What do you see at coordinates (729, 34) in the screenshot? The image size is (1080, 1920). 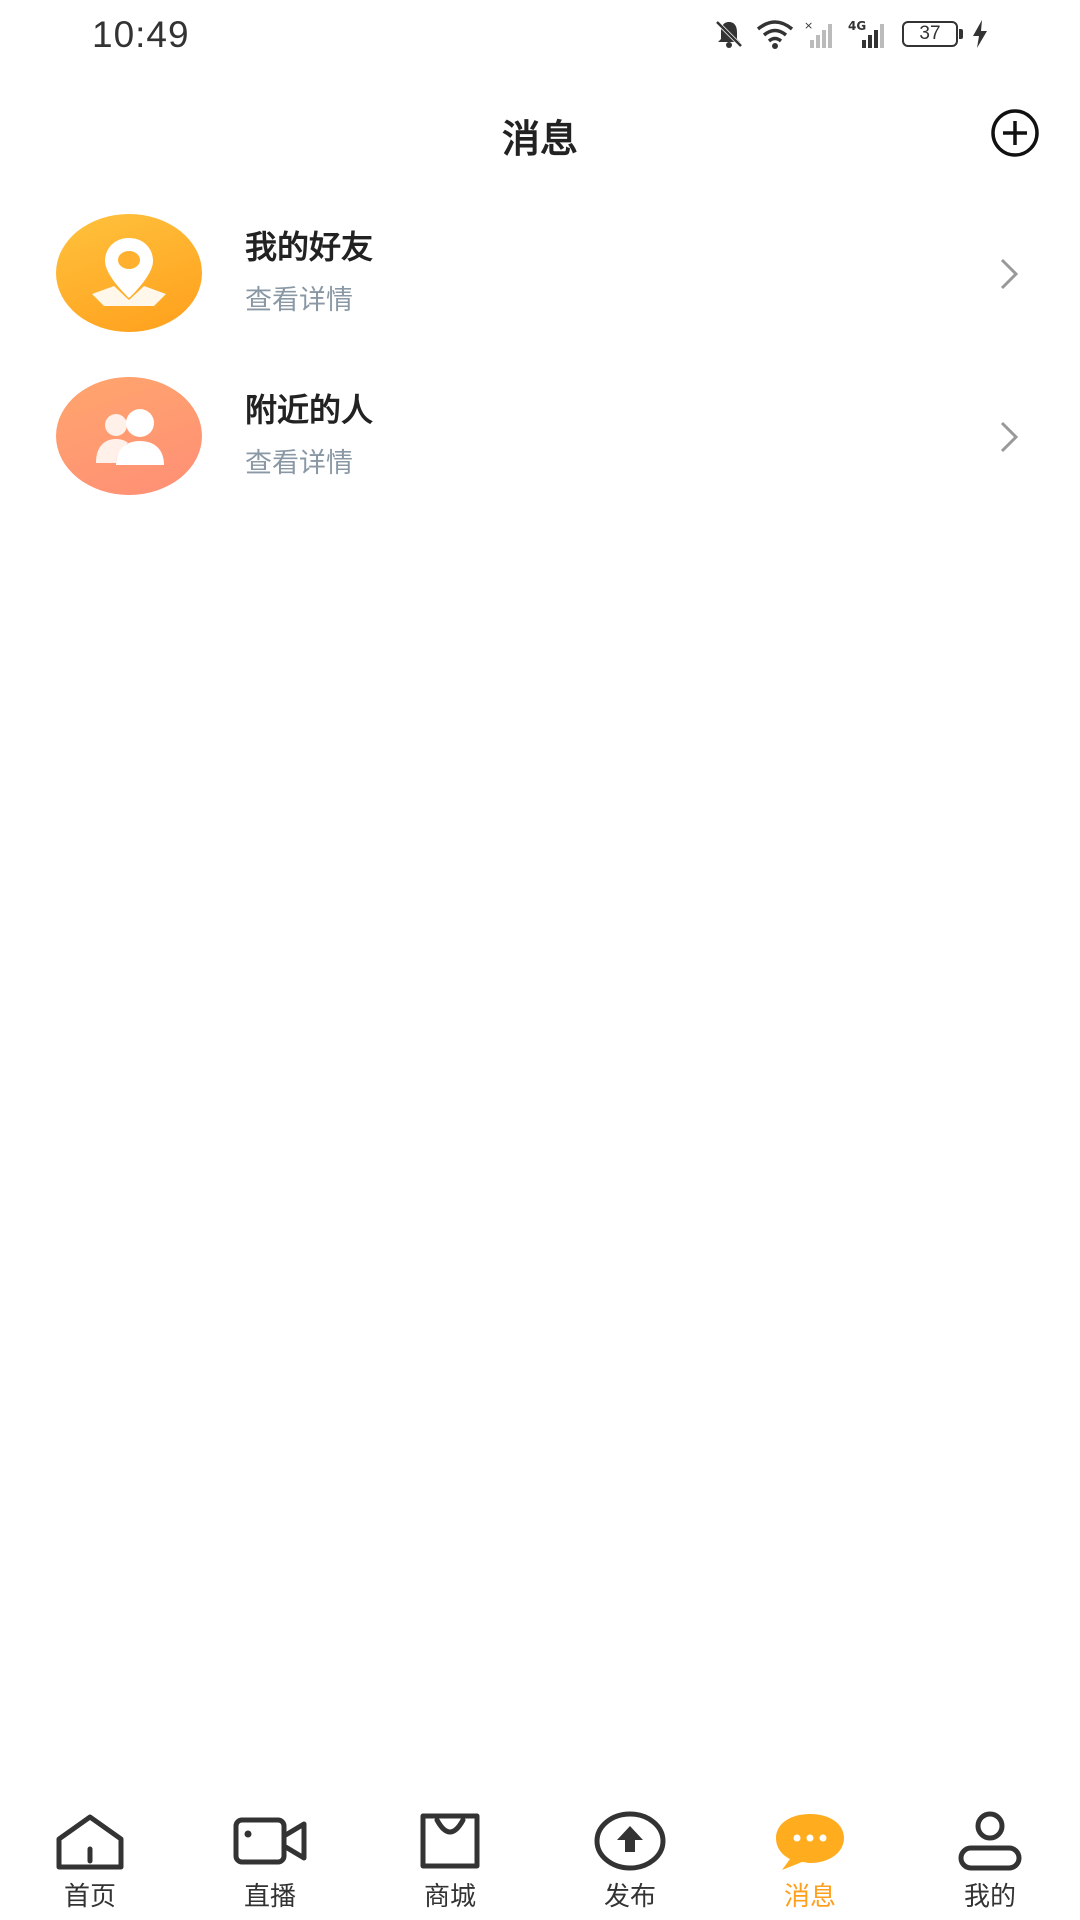 I see `bell-muted-icon` at bounding box center [729, 34].